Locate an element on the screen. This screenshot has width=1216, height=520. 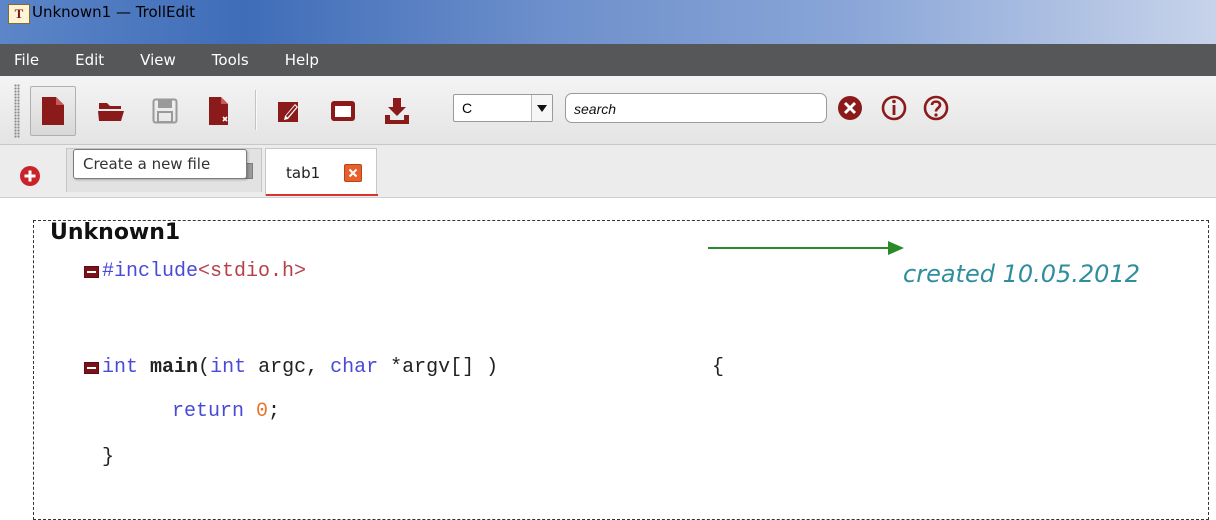
active-tab-indicator is located at coordinates (322, 195).